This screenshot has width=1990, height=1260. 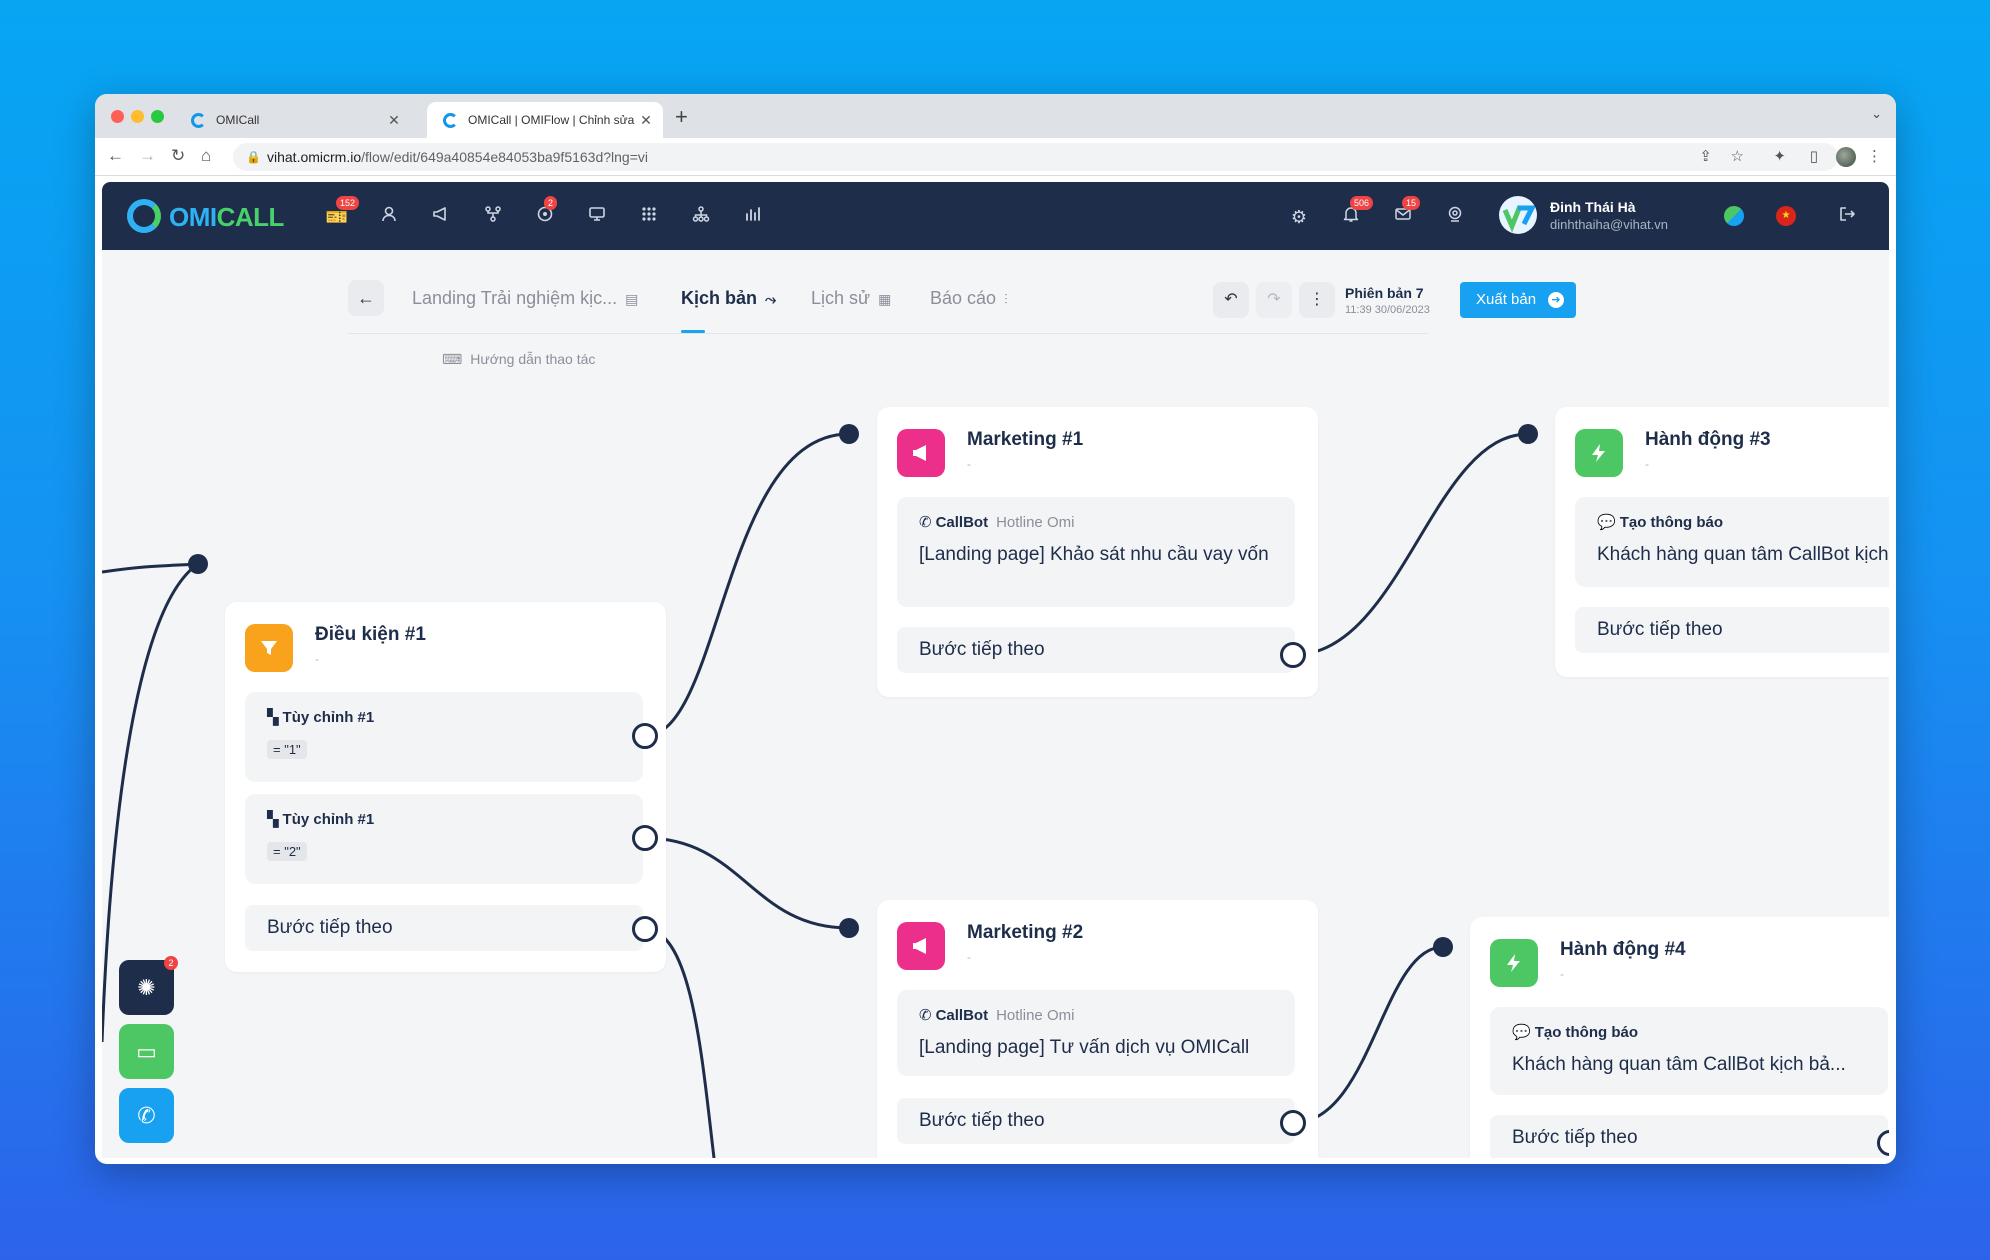 What do you see at coordinates (137, 116) in the screenshot?
I see `minimize-window-button` at bounding box center [137, 116].